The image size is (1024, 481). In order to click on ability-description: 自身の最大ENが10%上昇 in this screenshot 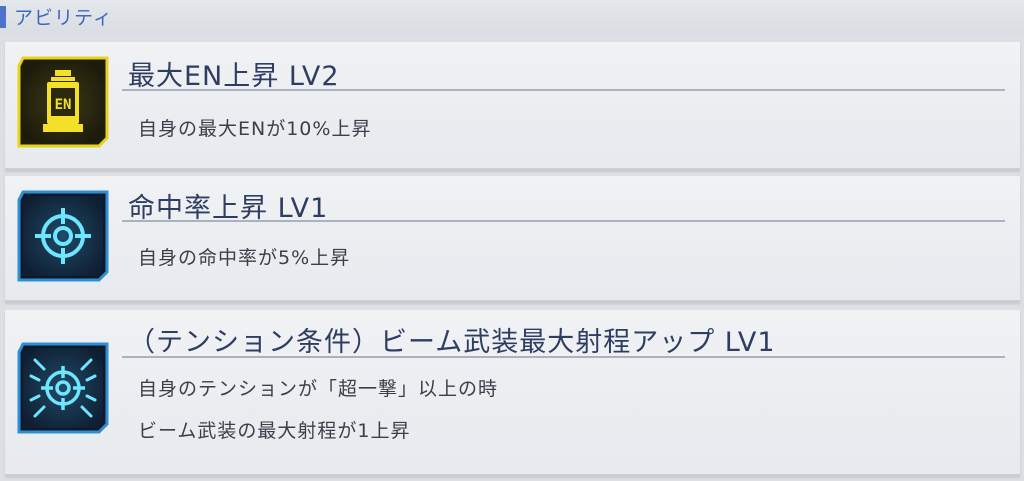, I will do `click(255, 129)`.